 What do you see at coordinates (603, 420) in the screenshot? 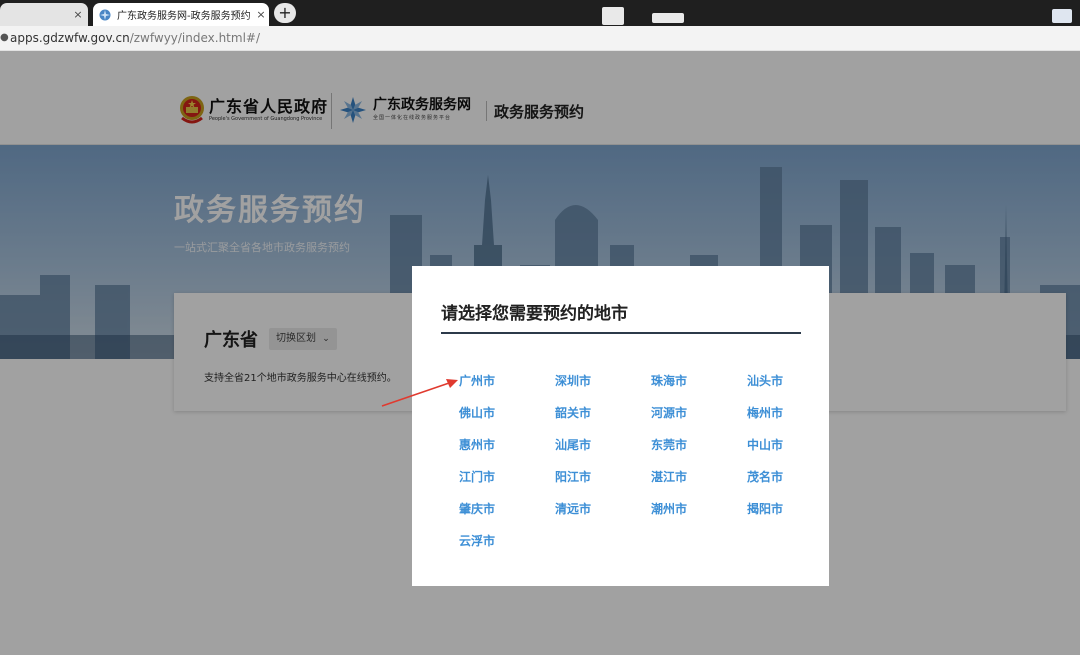
I see `city-link: 韶关市` at bounding box center [603, 420].